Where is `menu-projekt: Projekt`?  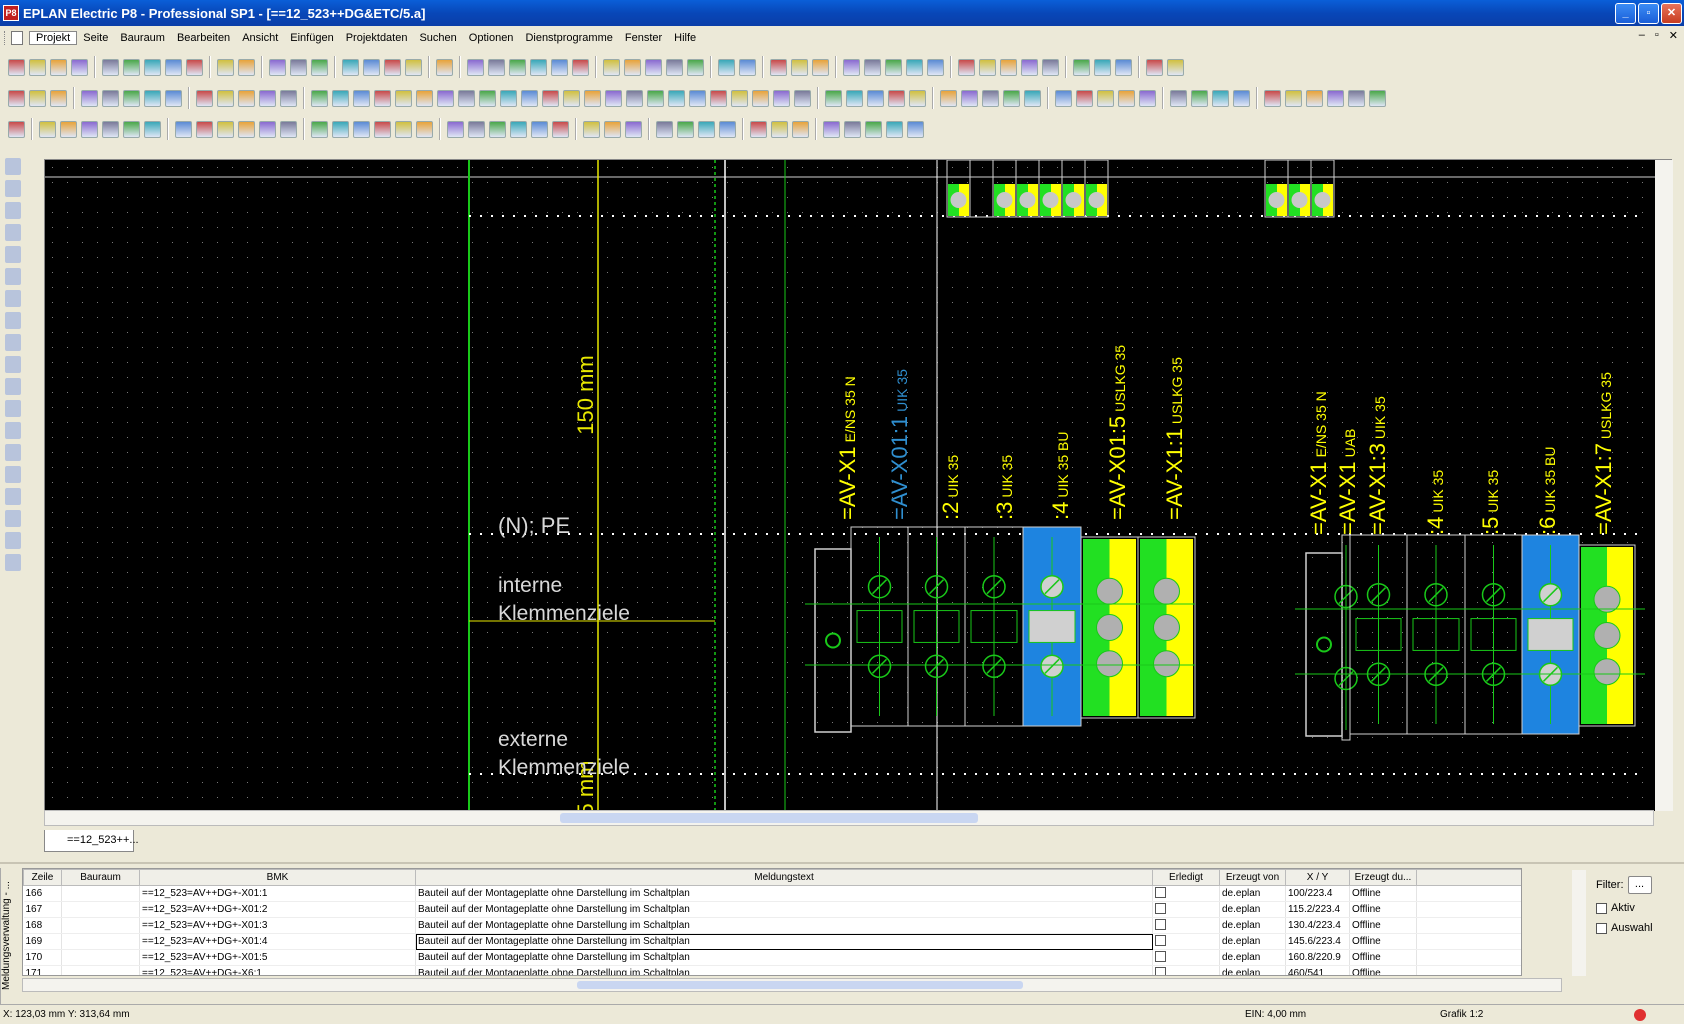 menu-projekt: Projekt is located at coordinates (53, 38).